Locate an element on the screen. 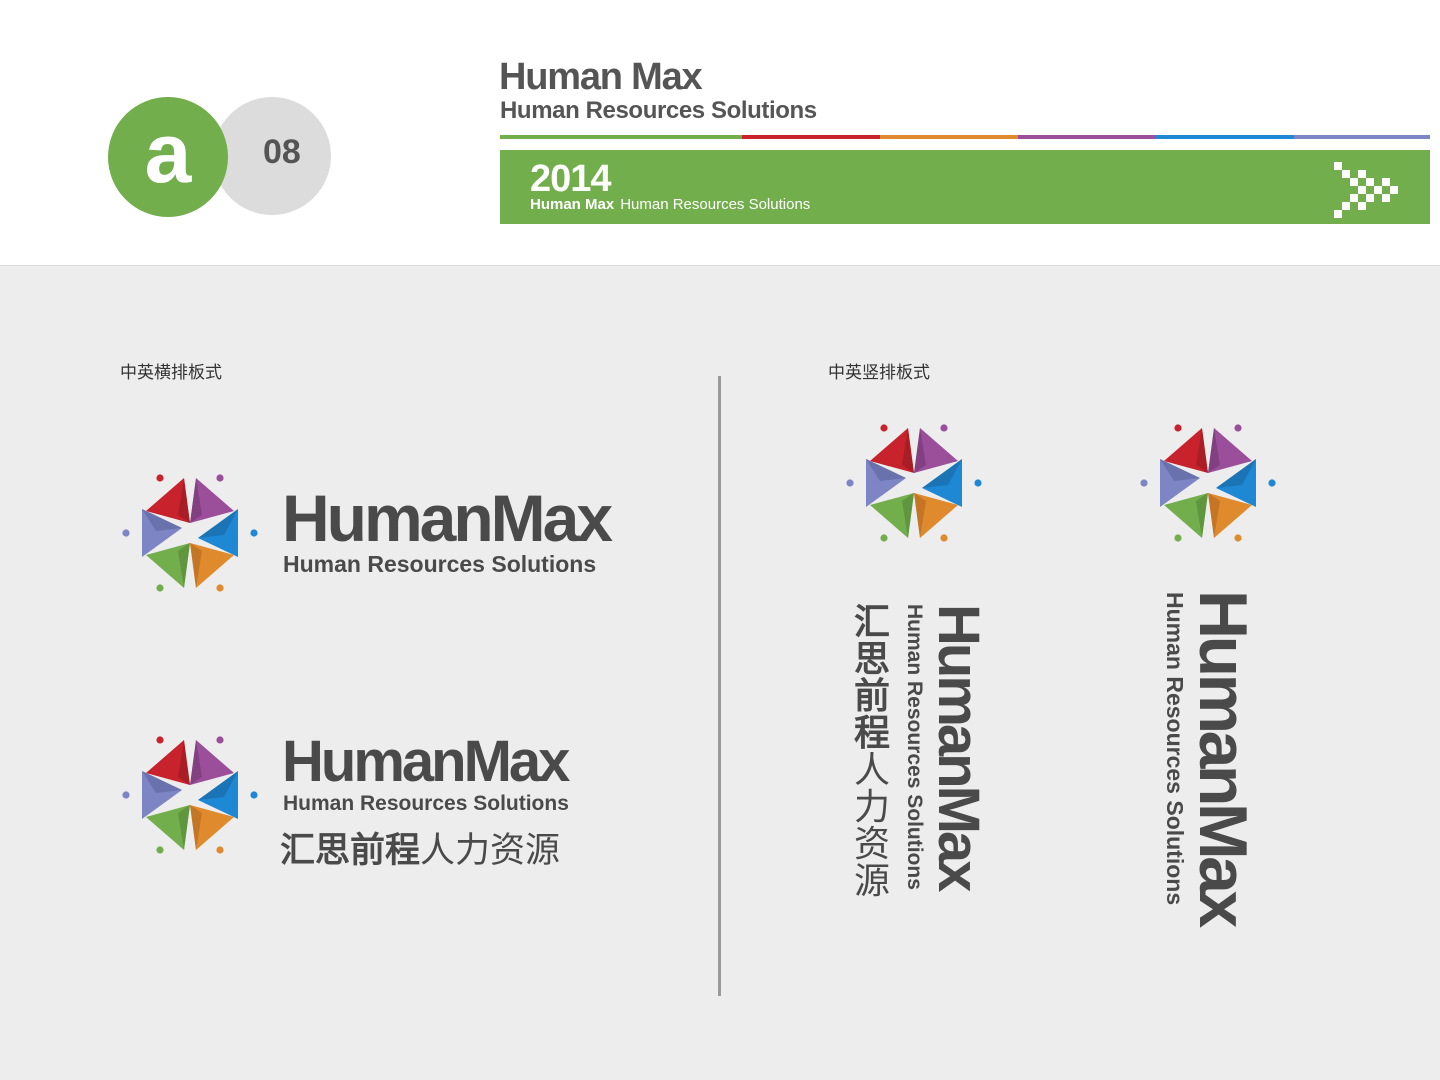  chinese-name: 汇思前程人力资源 is located at coordinates (420, 847).